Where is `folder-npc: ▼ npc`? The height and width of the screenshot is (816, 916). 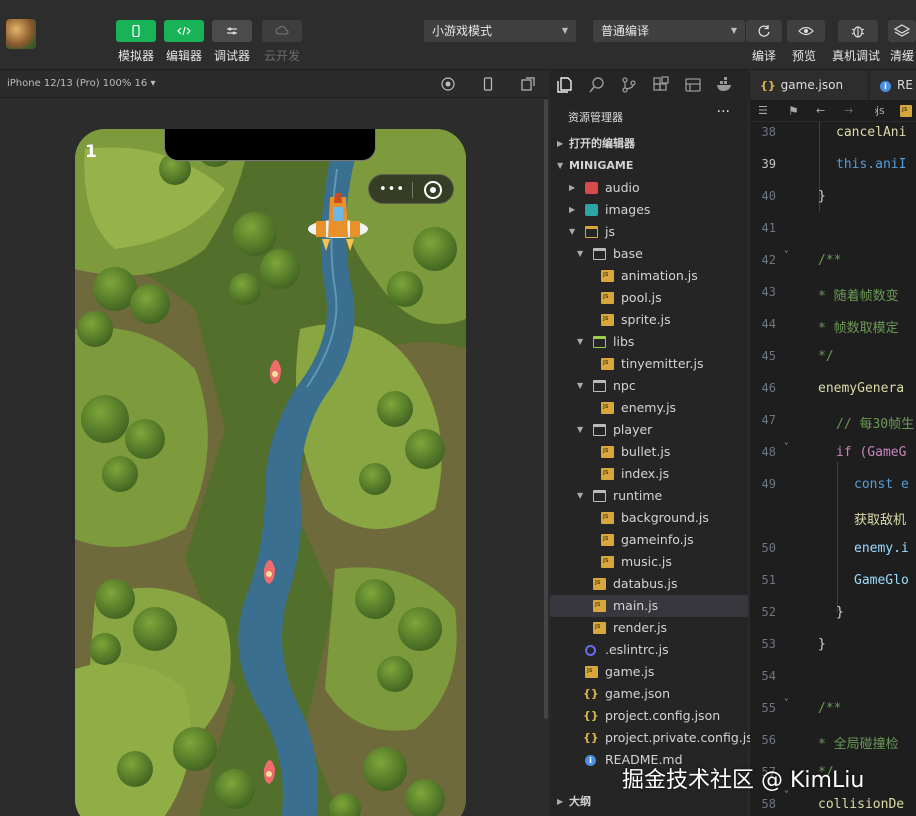 folder-npc: ▼ npc is located at coordinates (649, 386).